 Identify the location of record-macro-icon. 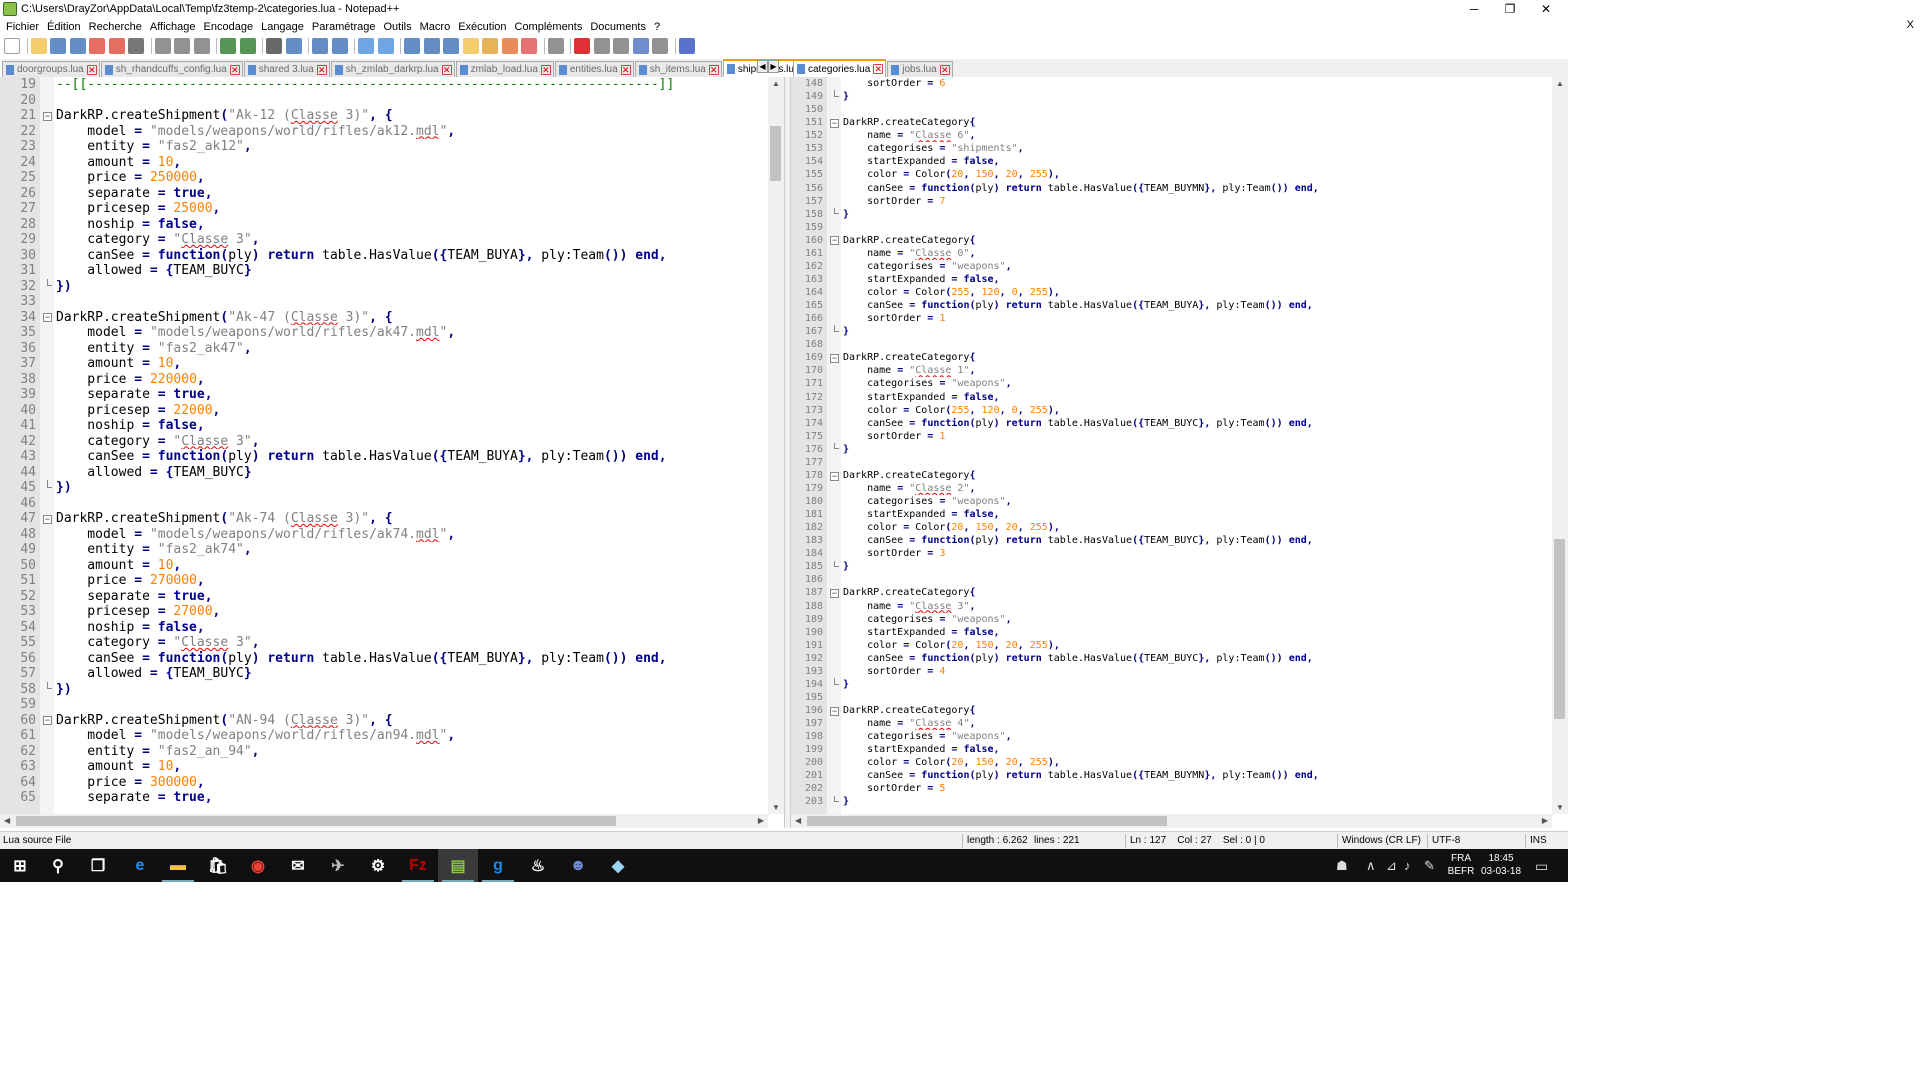
(582, 46).